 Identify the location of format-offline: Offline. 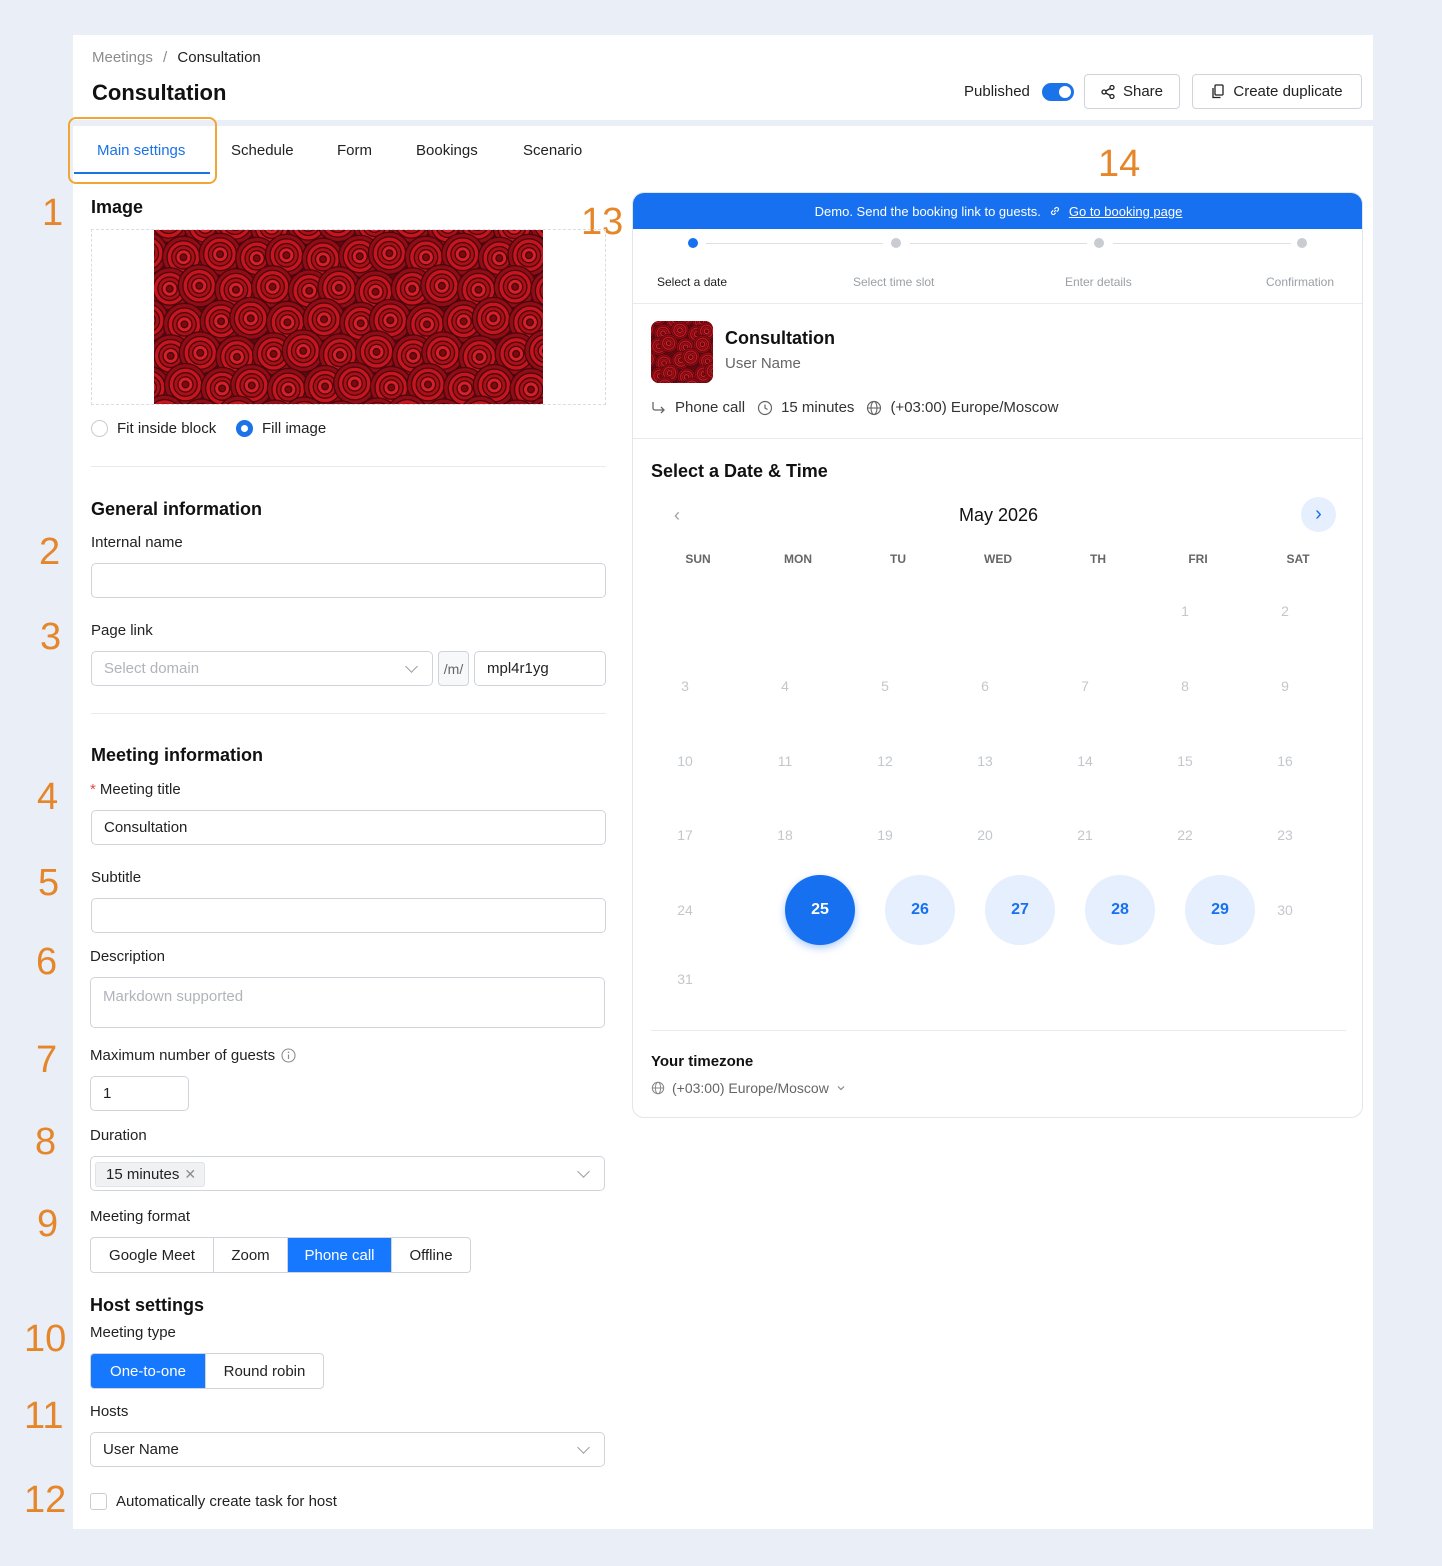
(431, 1255).